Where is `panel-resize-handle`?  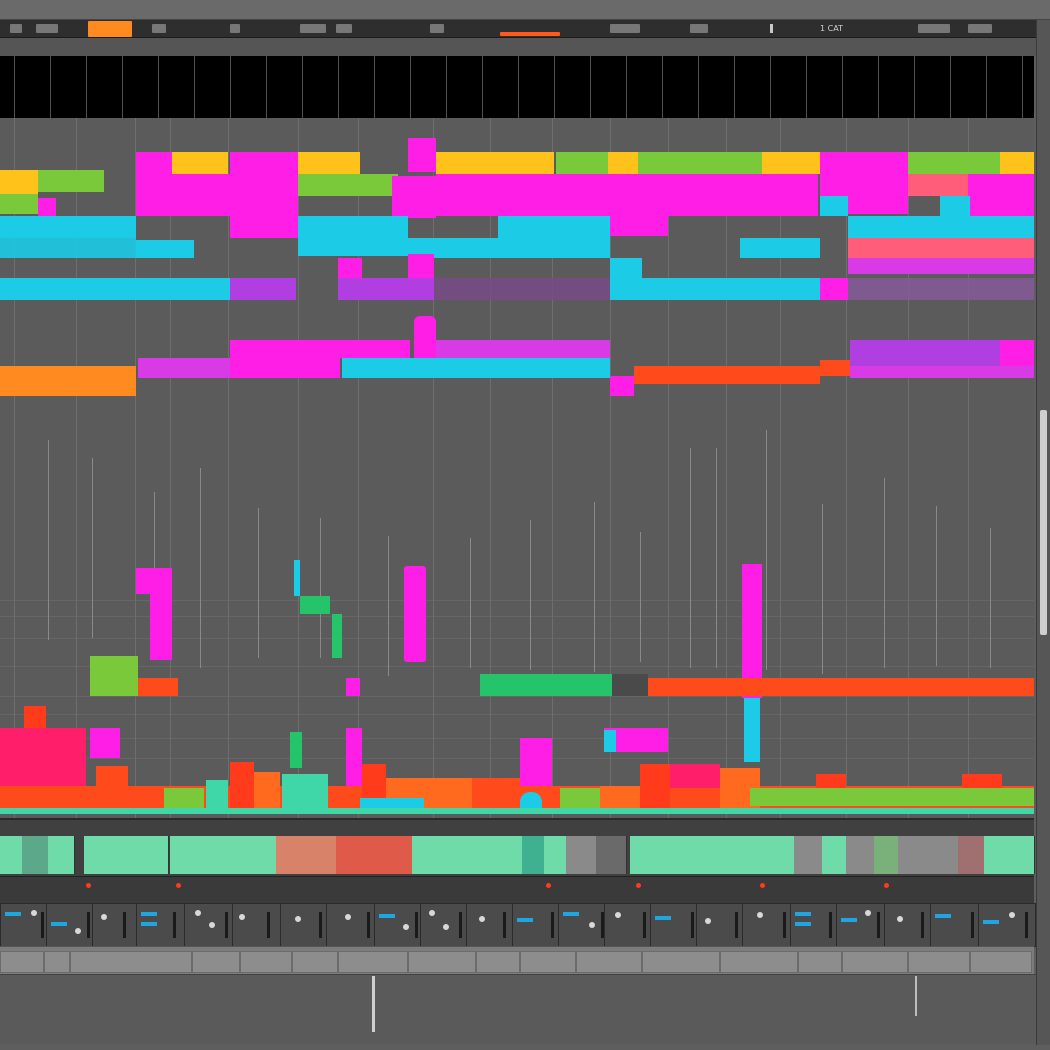
panel-resize-handle is located at coordinates (373, 1004).